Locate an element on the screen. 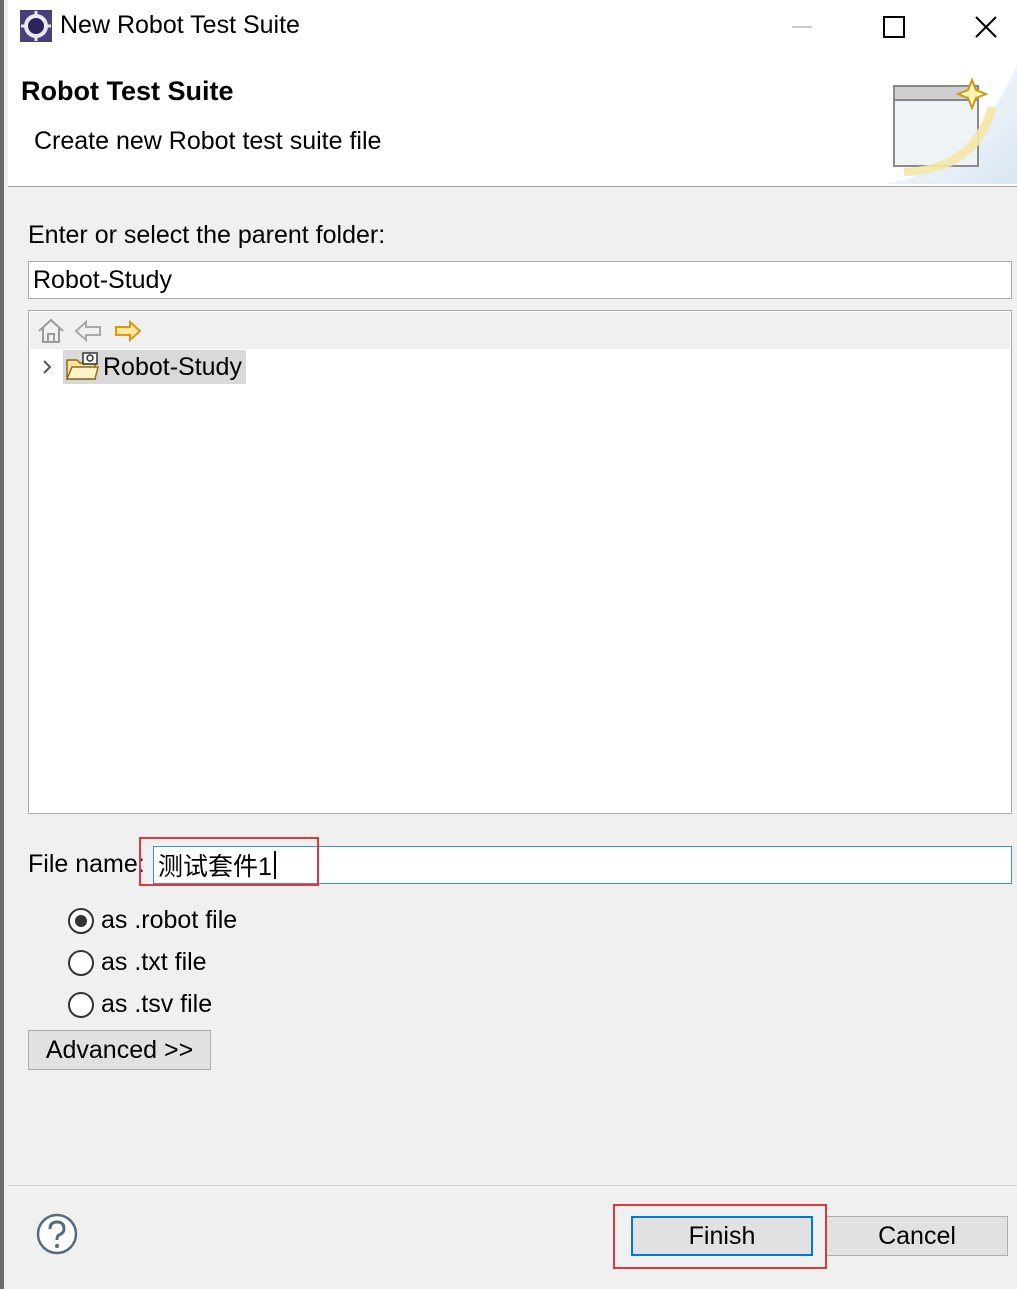 The width and height of the screenshot is (1017, 1289). close-button is located at coordinates (978, 27).